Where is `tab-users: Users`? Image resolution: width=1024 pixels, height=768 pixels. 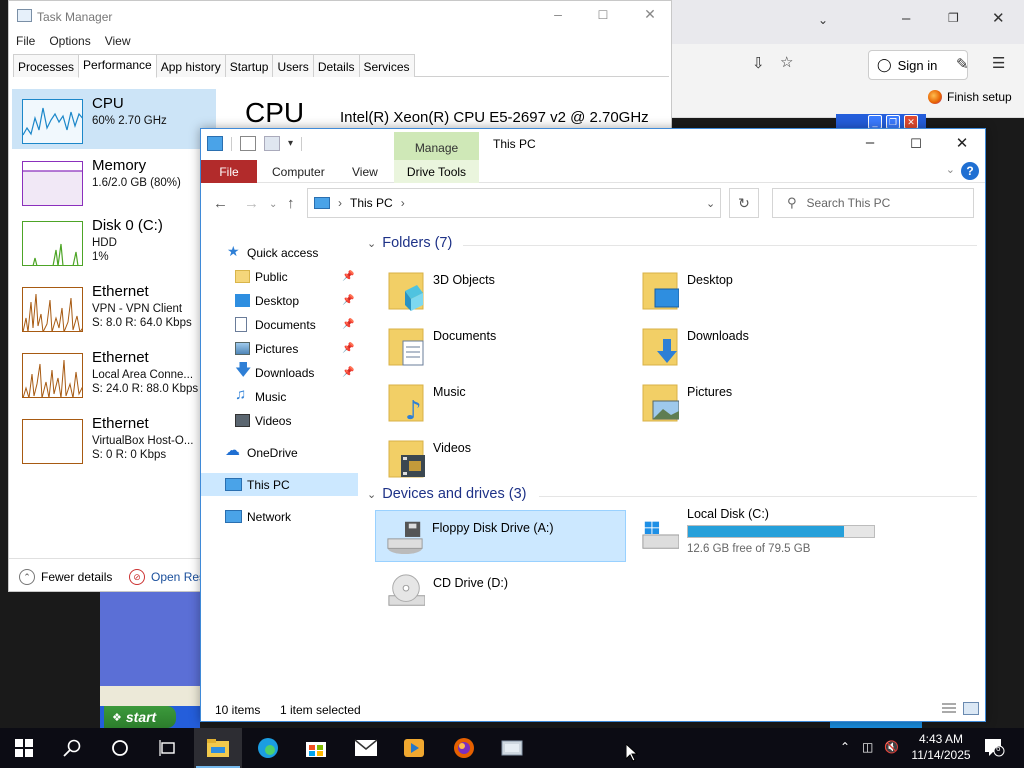
tab-users: Users is located at coordinates (293, 65).